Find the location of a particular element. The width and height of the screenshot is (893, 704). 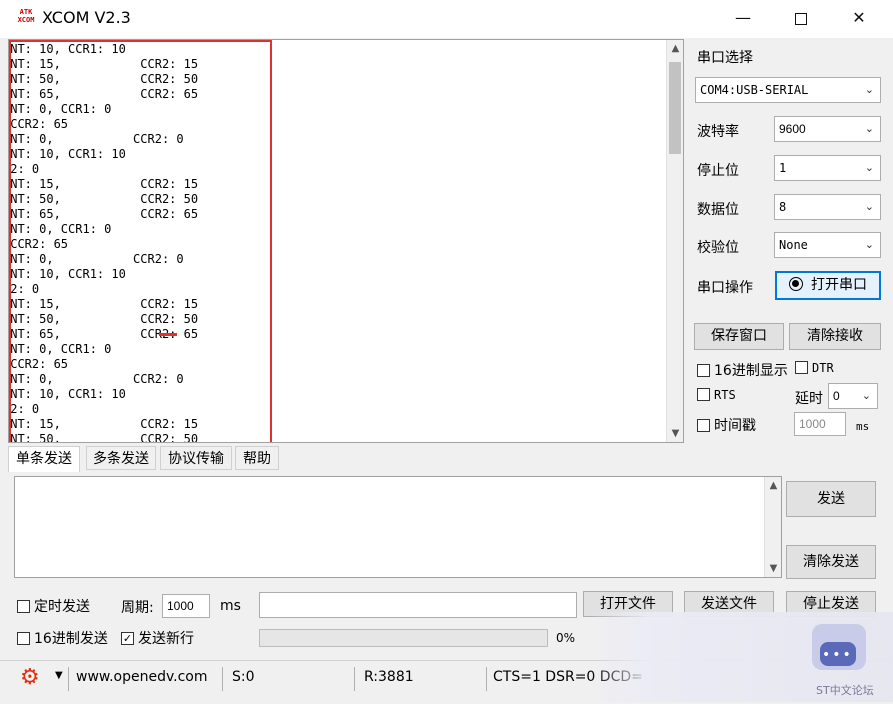

received-count: R:3881 is located at coordinates (389, 677).